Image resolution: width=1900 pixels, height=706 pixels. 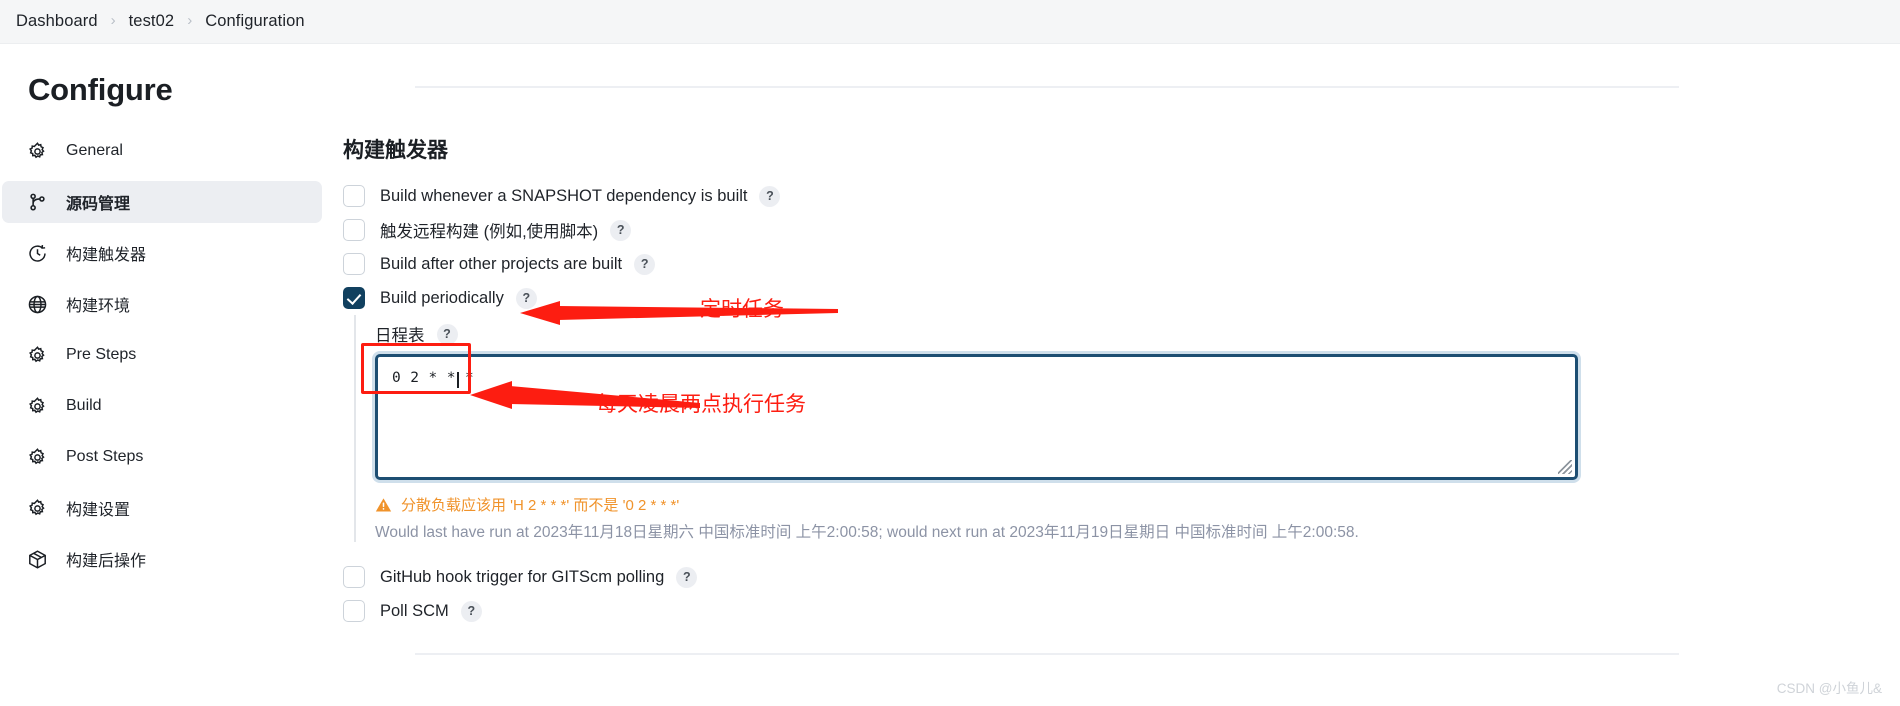 I want to click on sidebar-item-post-steps: Post Steps, so click(x=162, y=457).